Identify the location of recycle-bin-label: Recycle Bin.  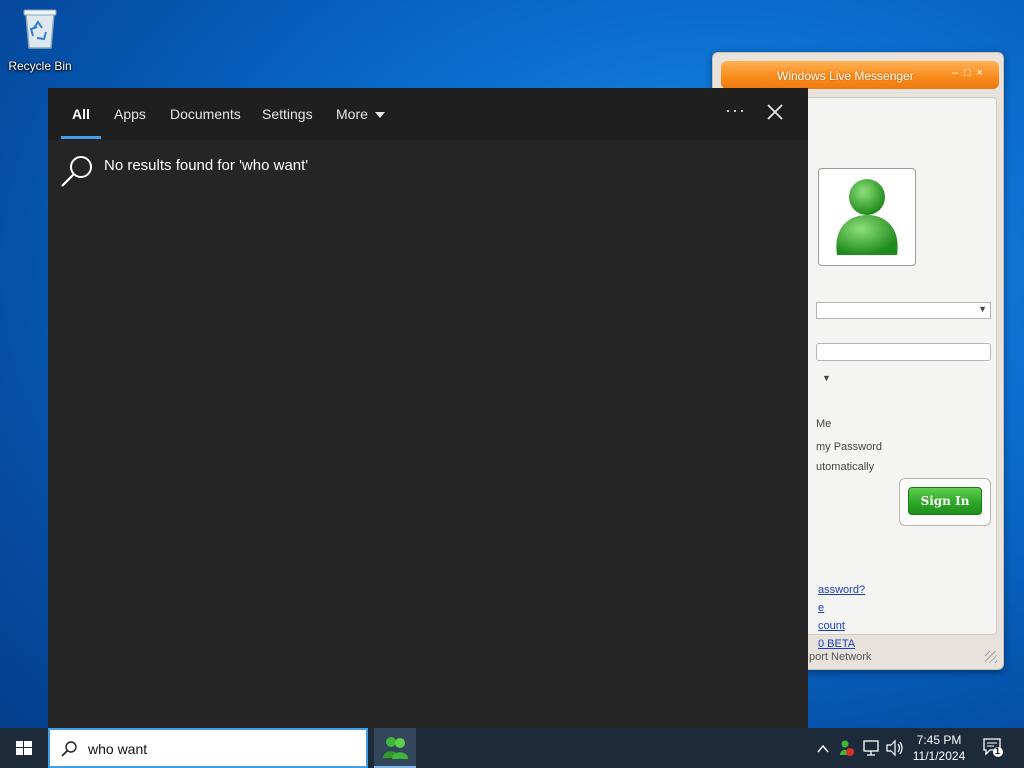
(40, 66).